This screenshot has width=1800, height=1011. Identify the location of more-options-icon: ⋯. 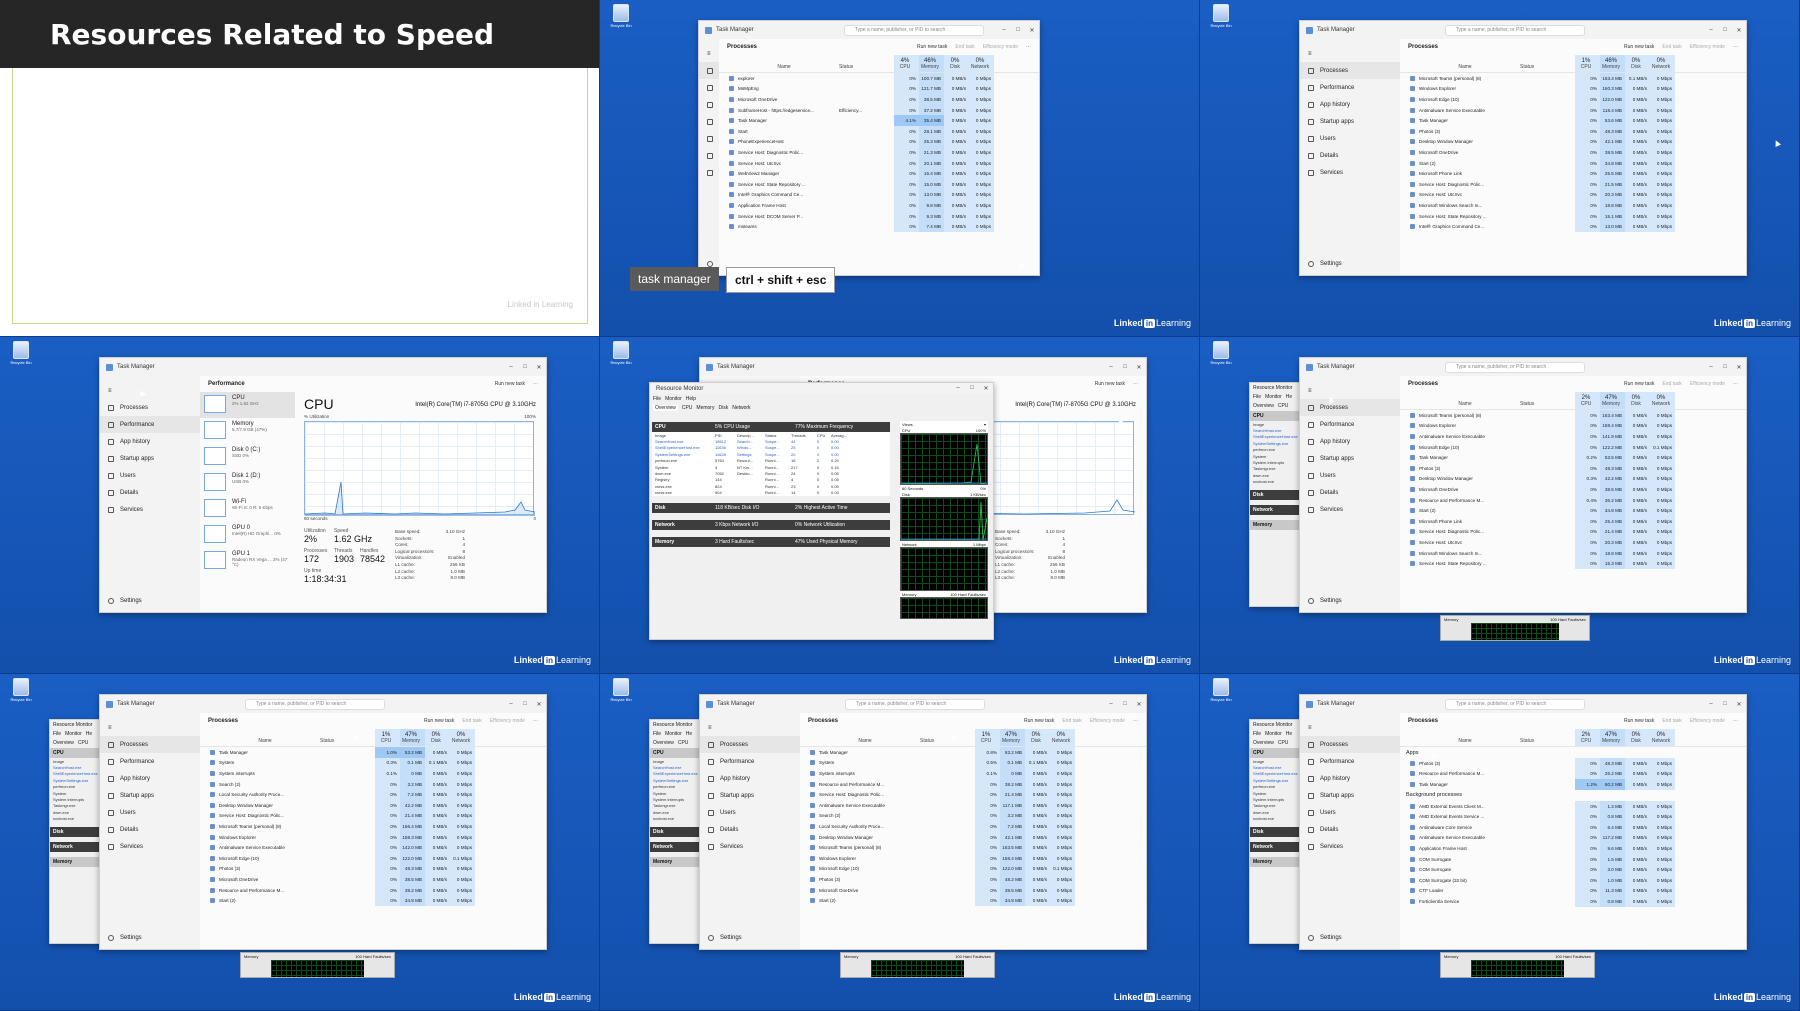
(1735, 47).